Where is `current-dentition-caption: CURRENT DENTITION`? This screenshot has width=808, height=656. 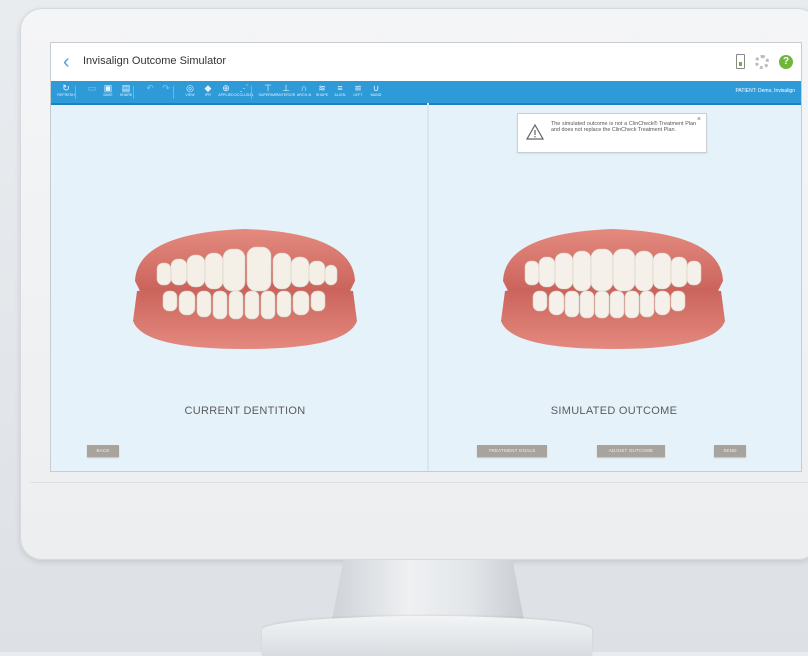
current-dentition-caption: CURRENT DENTITION is located at coordinates (245, 411).